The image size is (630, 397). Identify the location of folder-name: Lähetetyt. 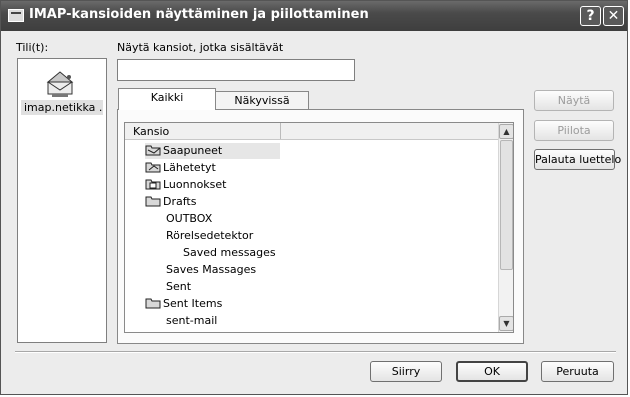
(189, 167).